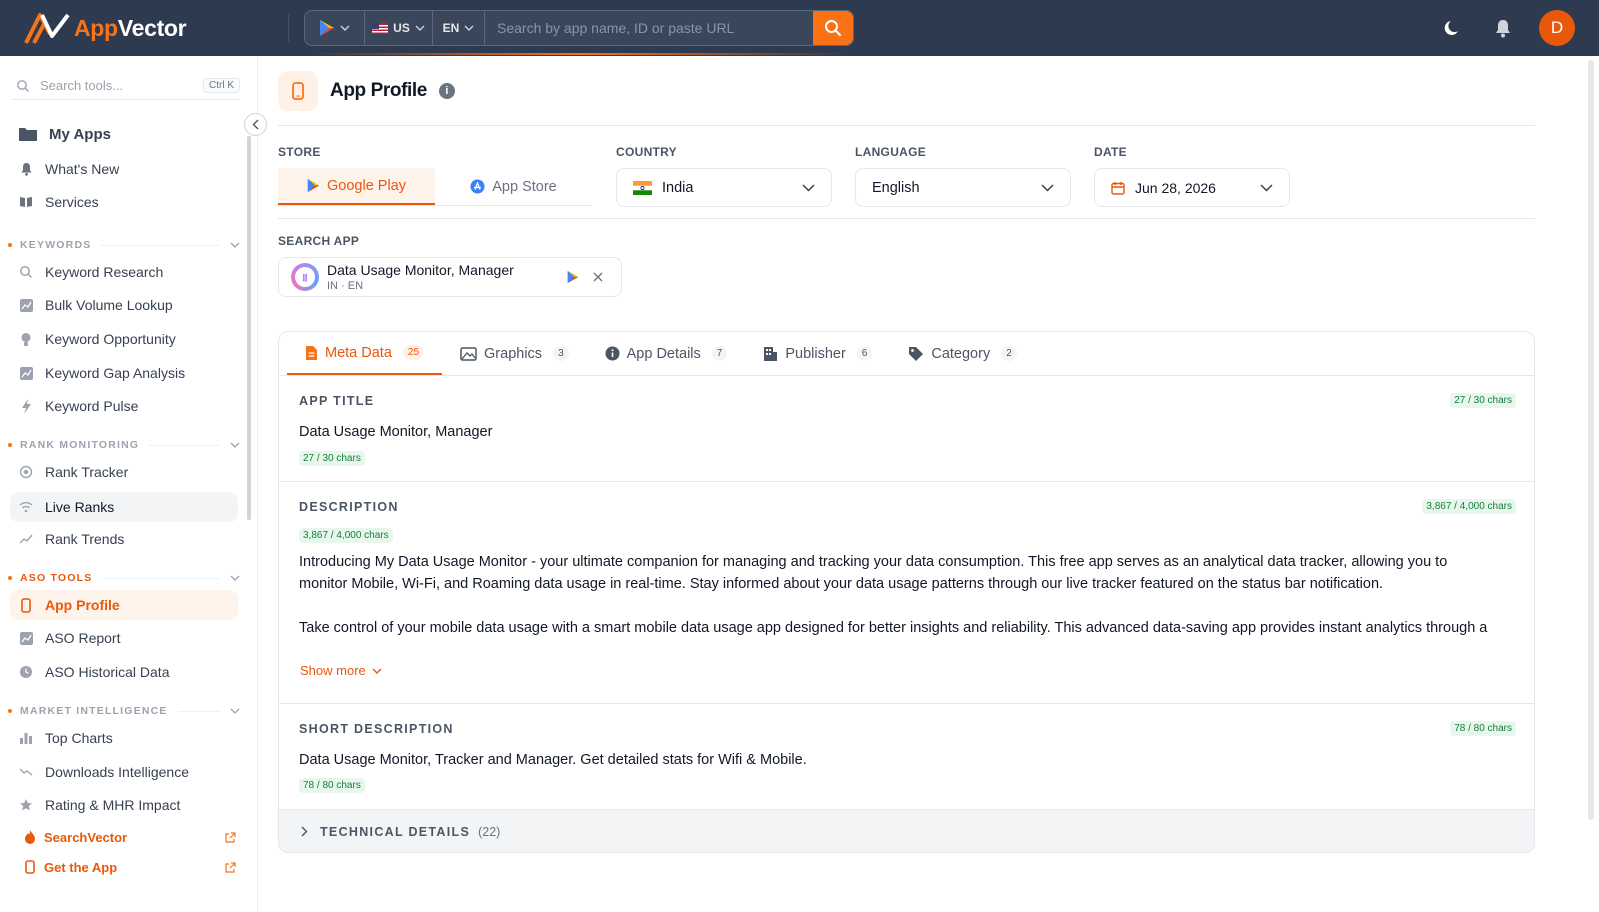  I want to click on store-tabs: Google Play App Store, so click(435, 187).